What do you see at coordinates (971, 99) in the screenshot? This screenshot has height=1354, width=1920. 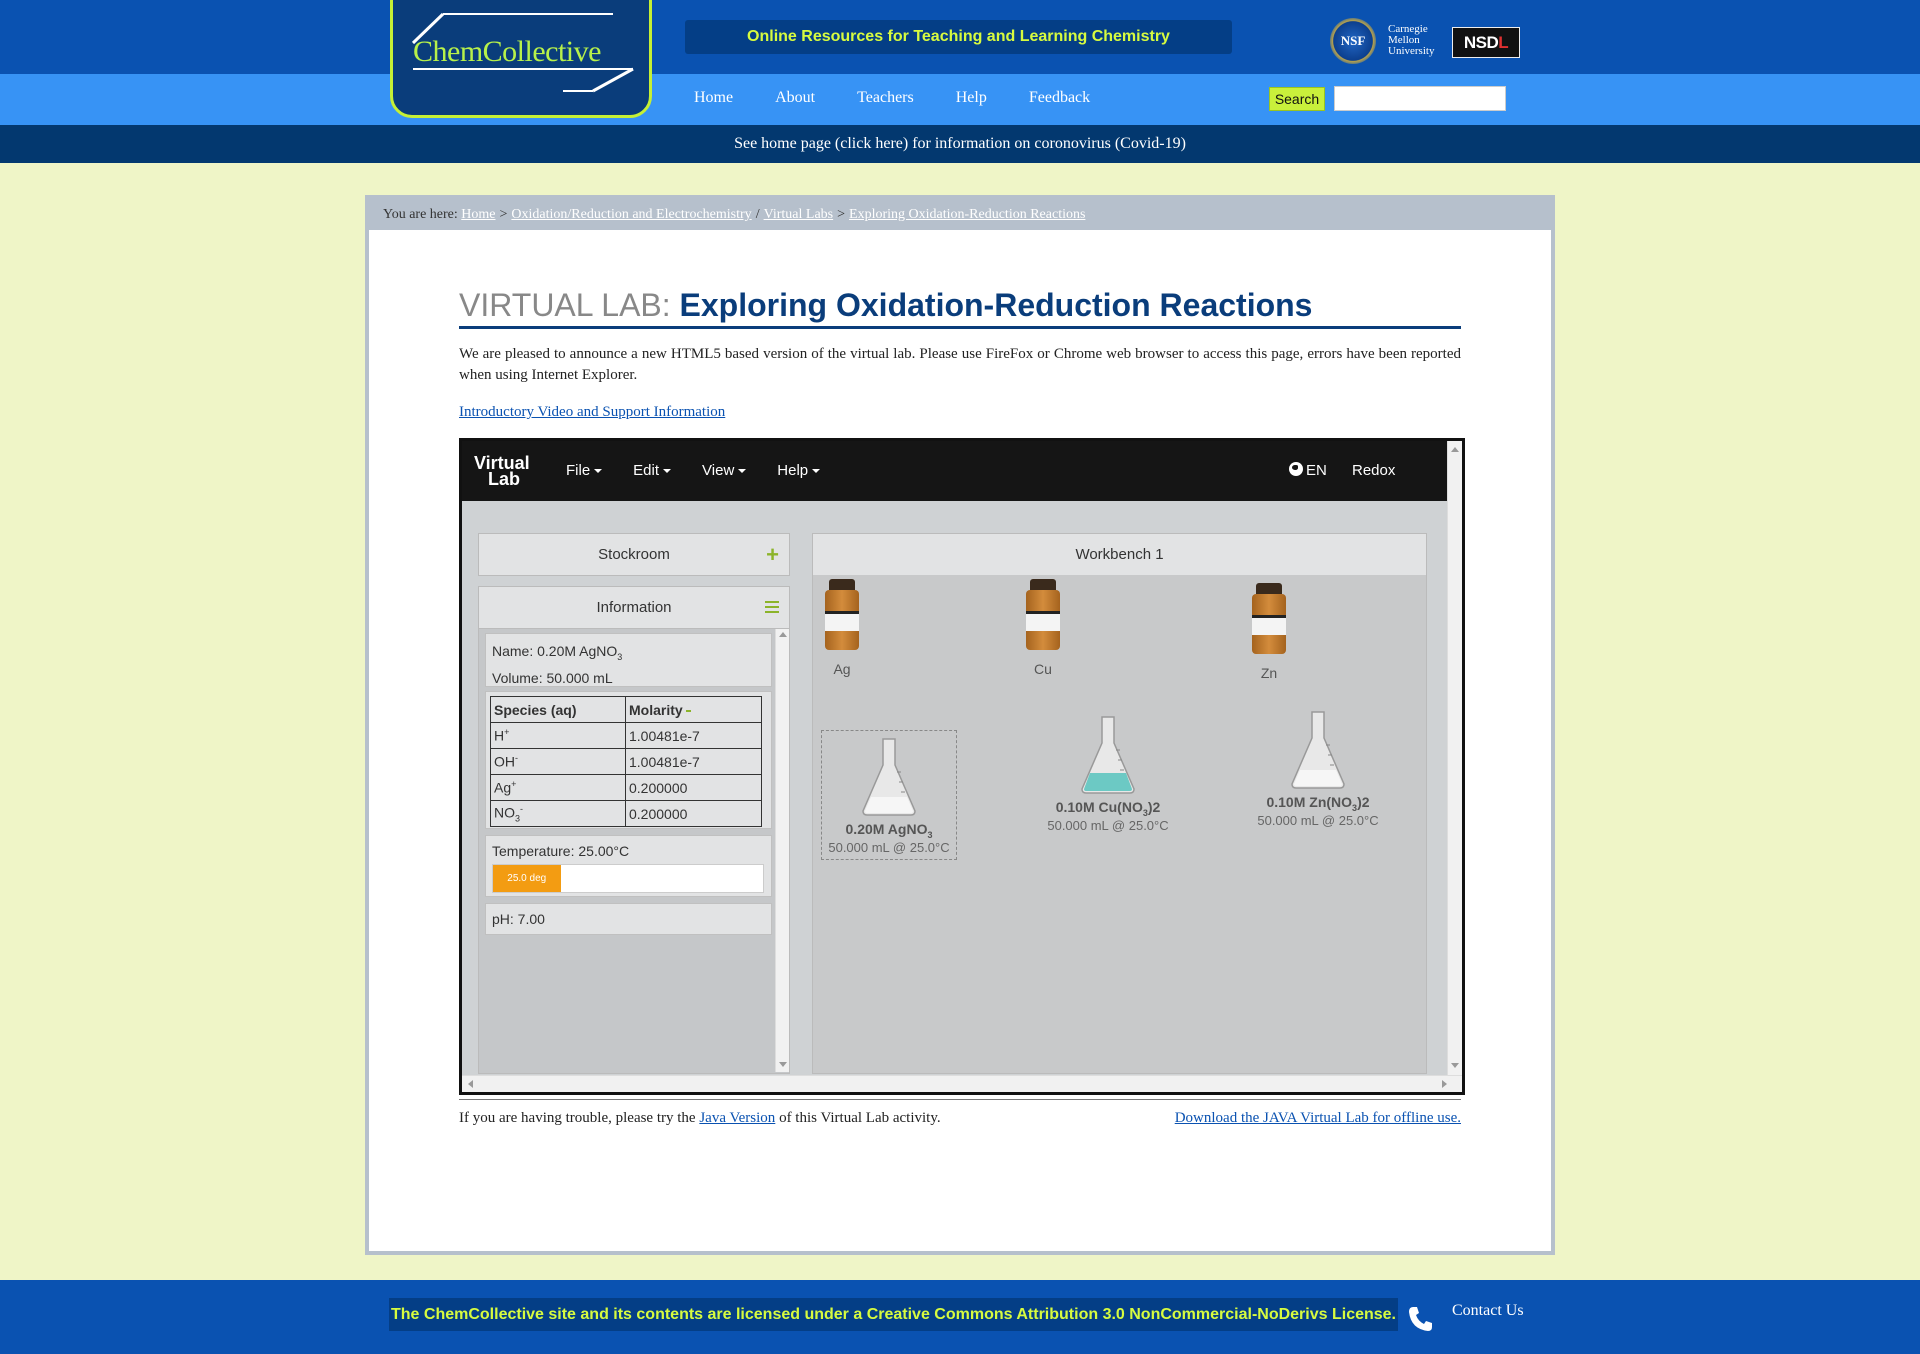 I see `nav-help: Help` at bounding box center [971, 99].